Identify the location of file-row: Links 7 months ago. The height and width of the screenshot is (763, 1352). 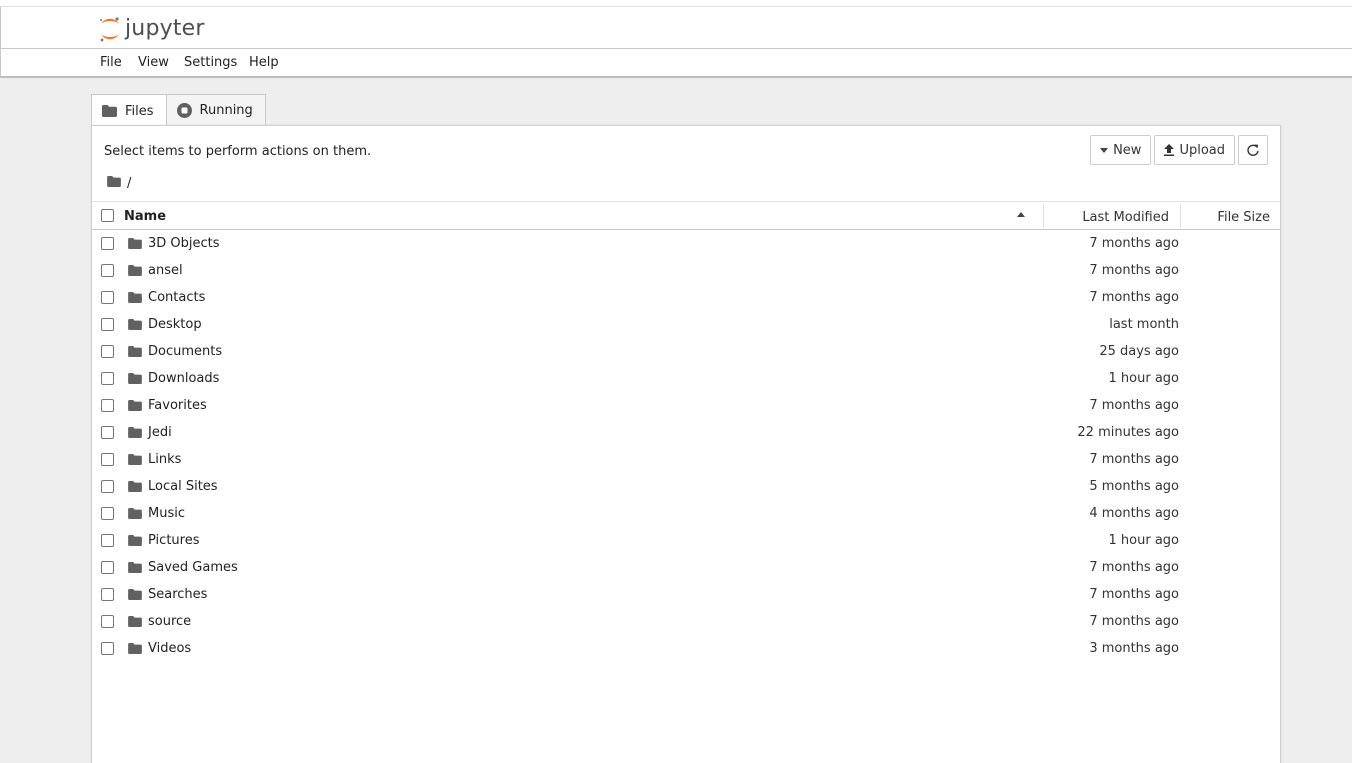
(686, 459).